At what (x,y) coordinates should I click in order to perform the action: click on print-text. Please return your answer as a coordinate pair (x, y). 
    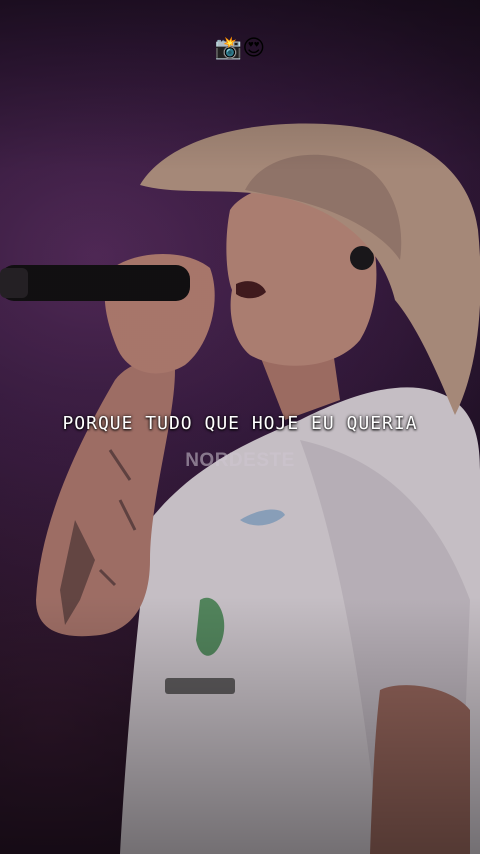
    Looking at the image, I should click on (200, 686).